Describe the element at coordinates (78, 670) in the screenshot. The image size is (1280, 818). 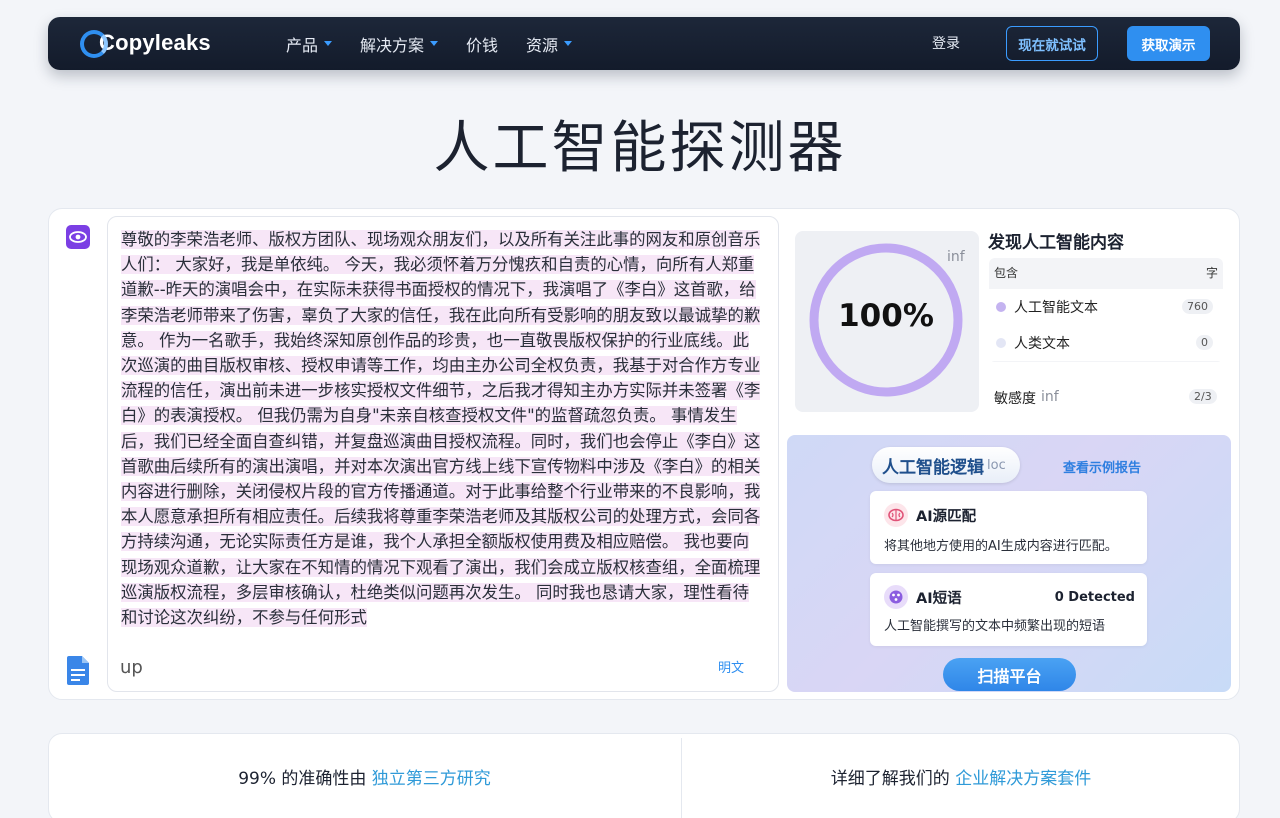
I see `document-icon` at that location.